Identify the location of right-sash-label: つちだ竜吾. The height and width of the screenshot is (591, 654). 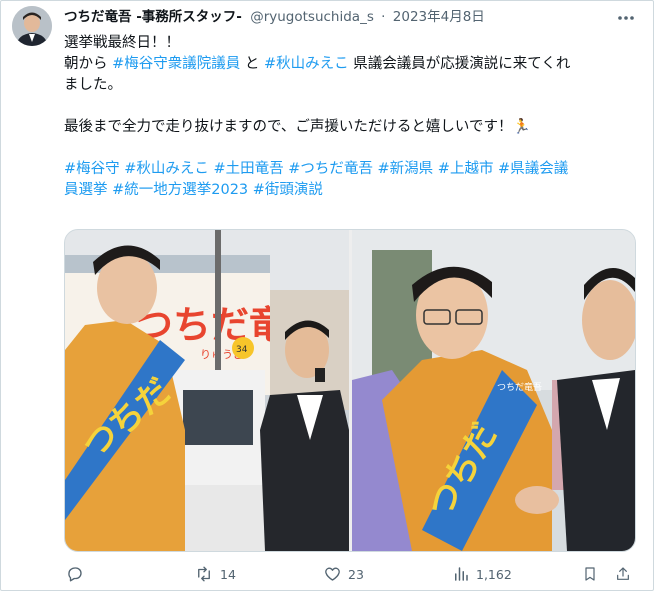
(519, 387).